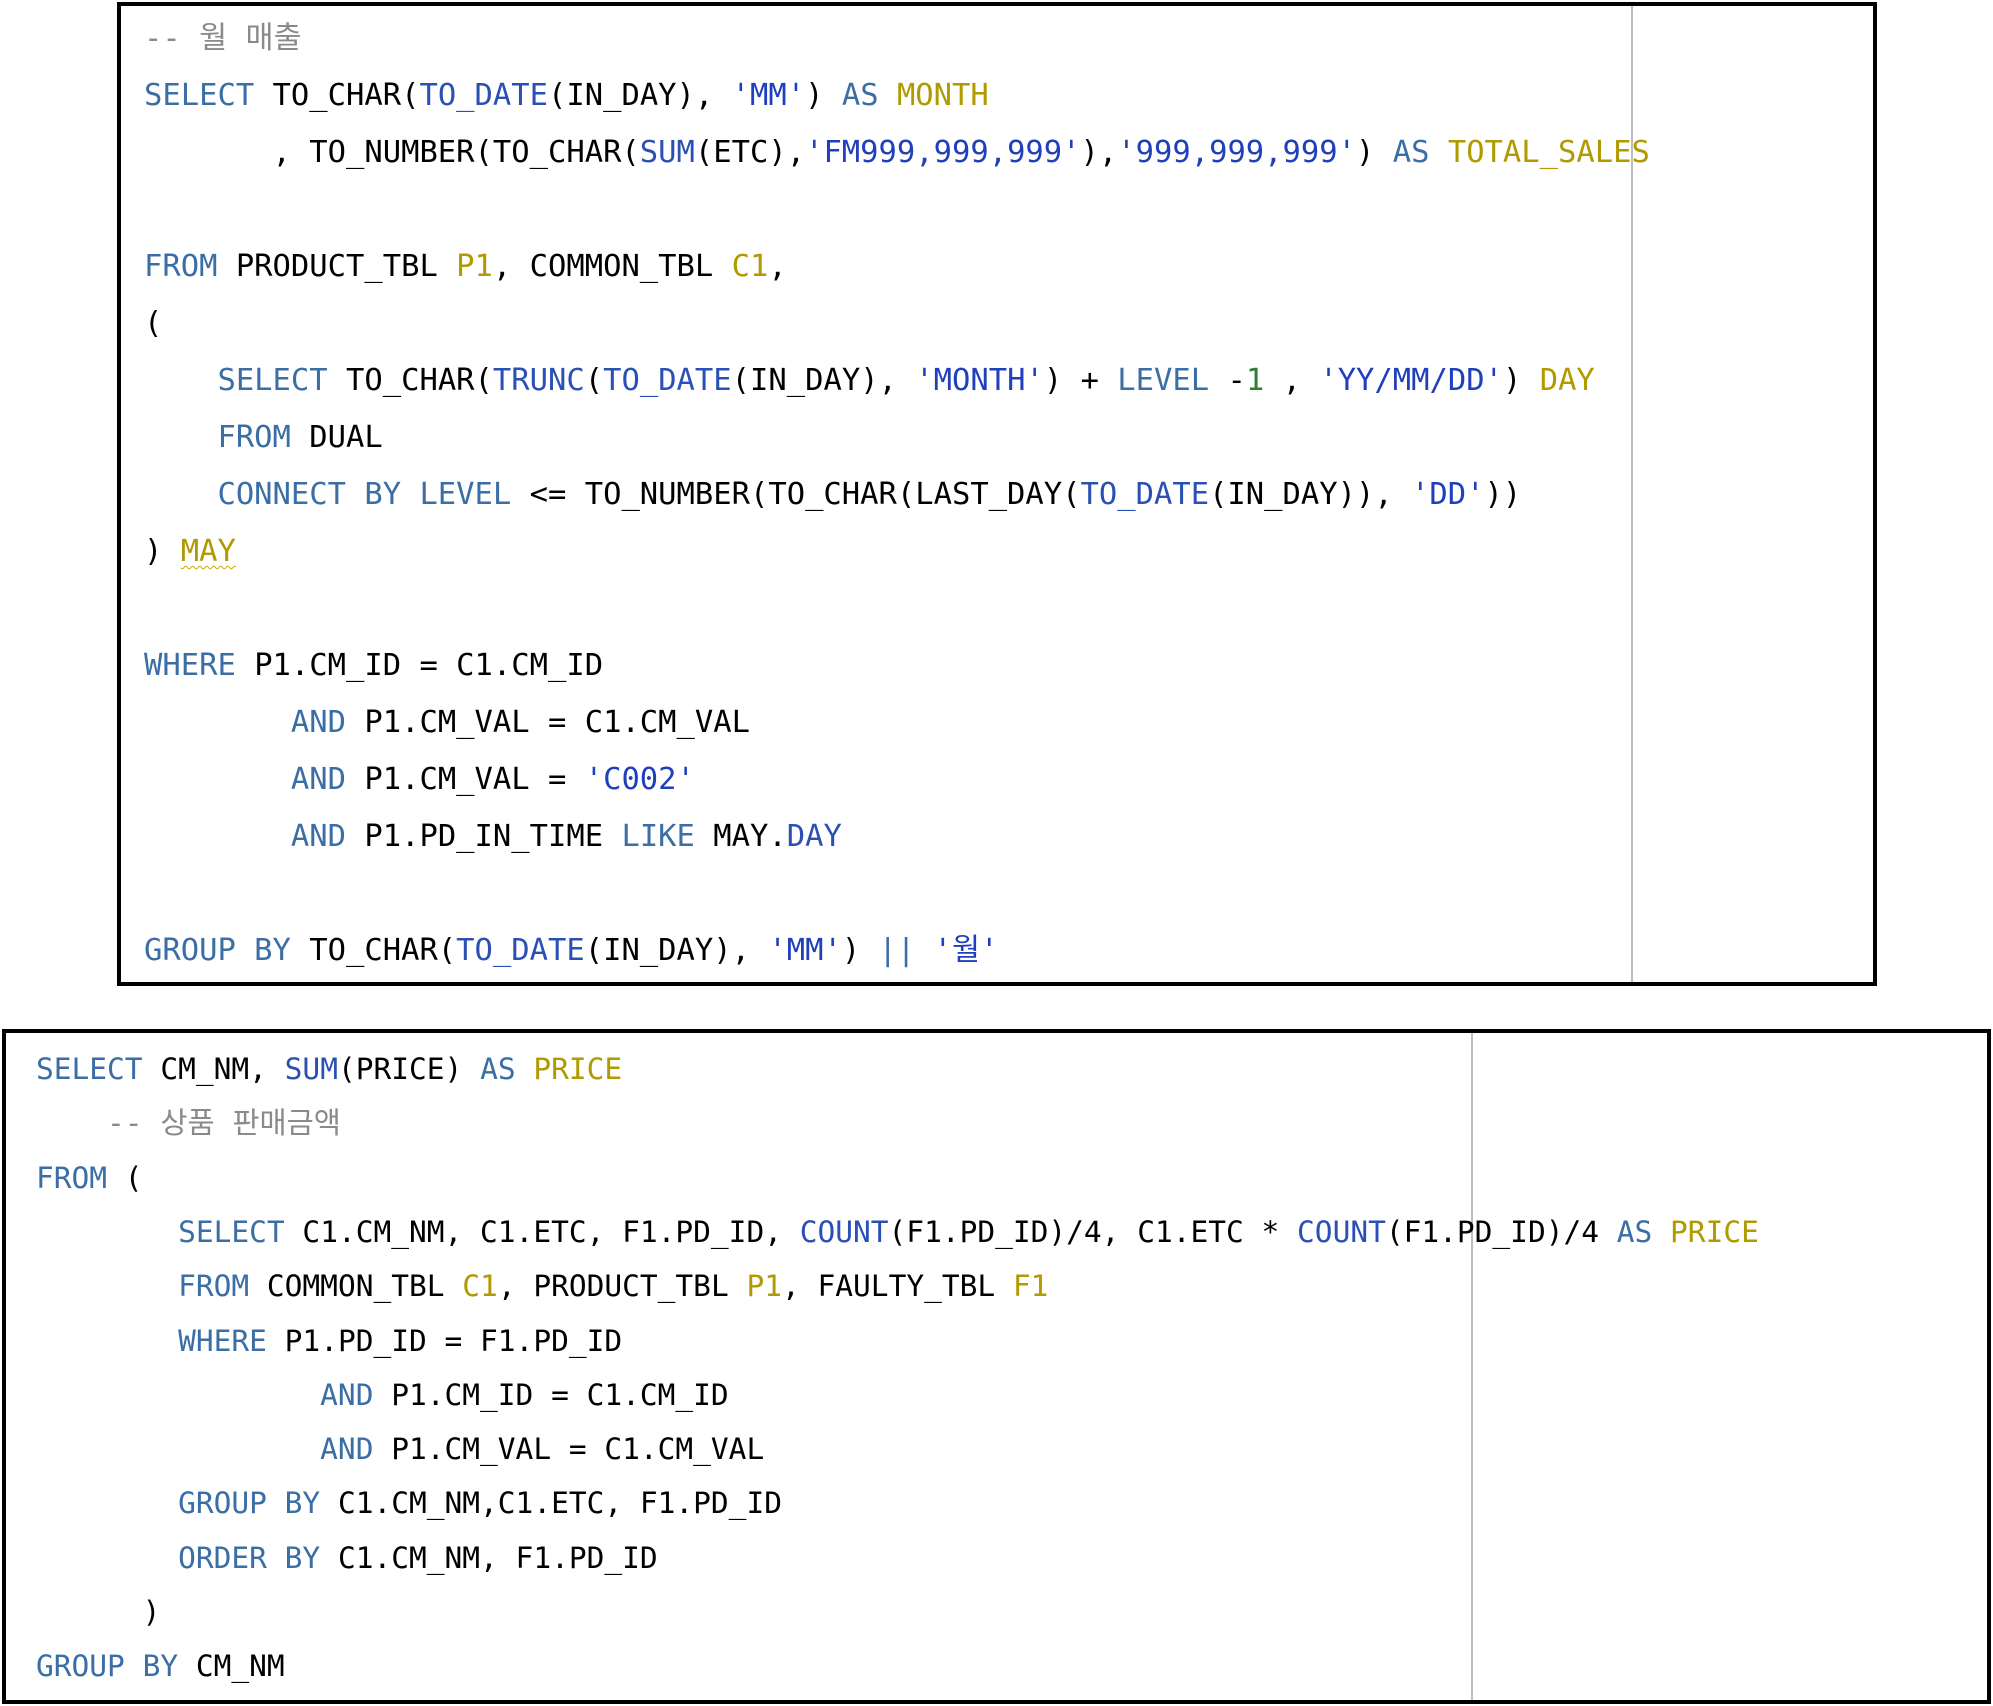  What do you see at coordinates (814, 836) in the screenshot?
I see `sql-function: DAY` at bounding box center [814, 836].